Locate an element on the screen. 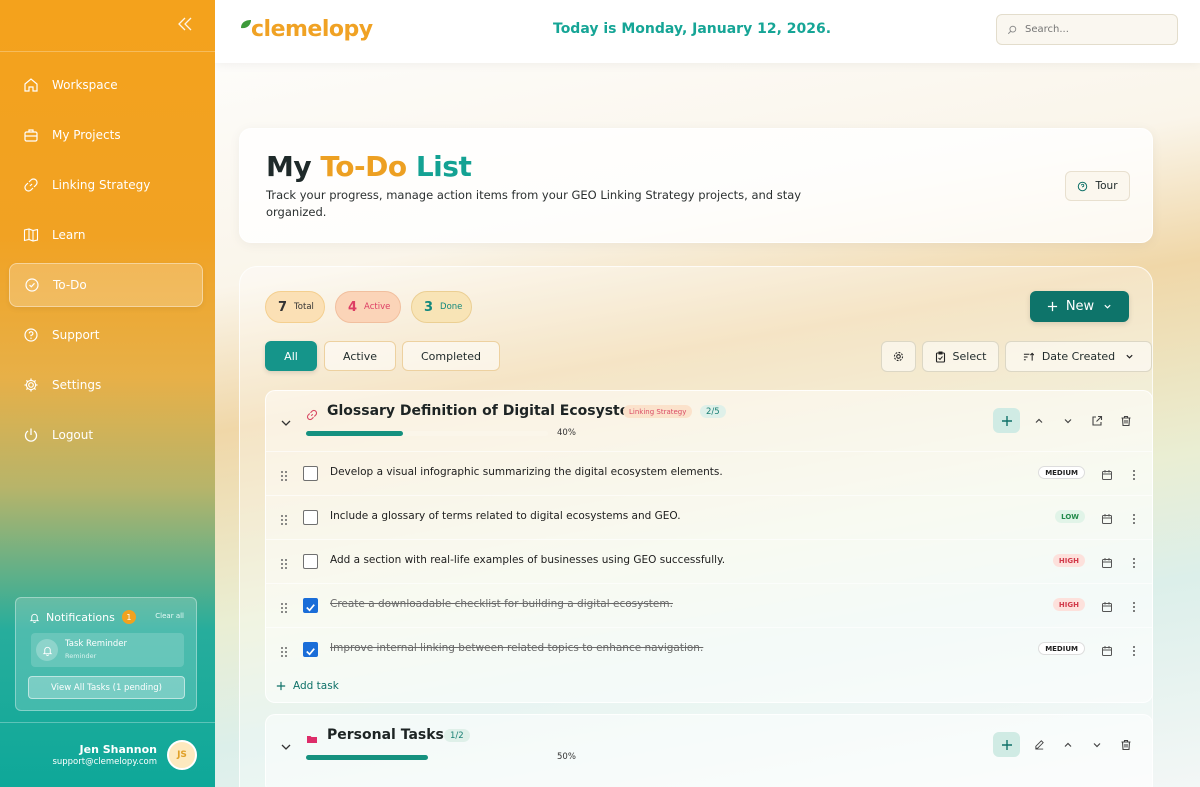 This screenshot has height=787, width=1200. notification-title: Task Reminder is located at coordinates (96, 644).